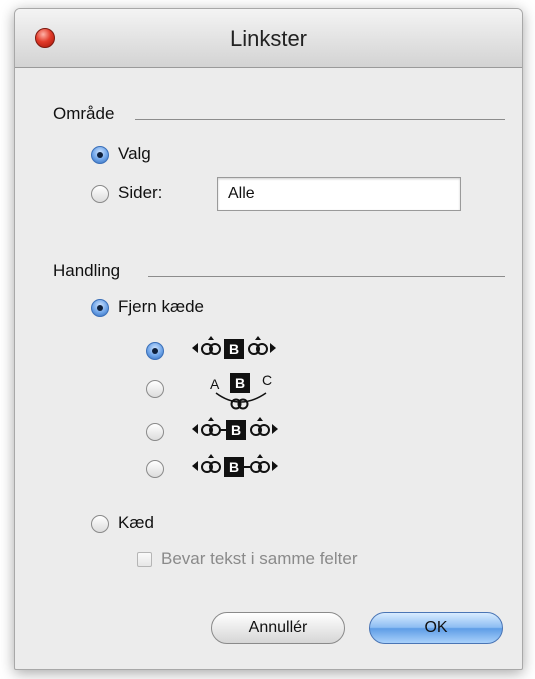  Describe the element at coordinates (215, 384) in the screenshot. I see `chain-option-2-letter-a: A` at that location.